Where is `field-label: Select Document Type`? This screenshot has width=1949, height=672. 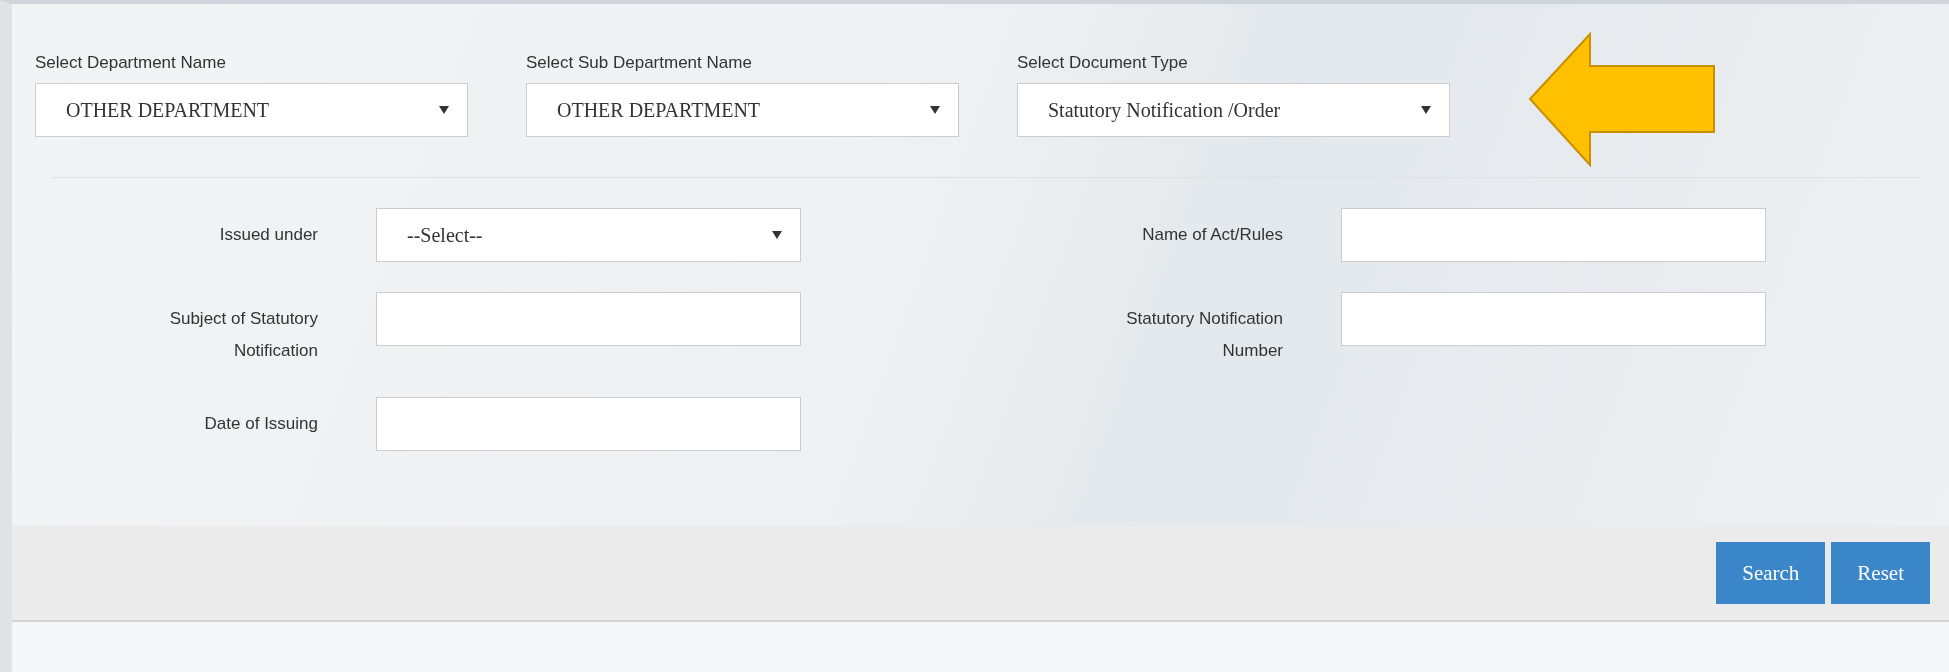
field-label: Select Document Type is located at coordinates (1103, 63).